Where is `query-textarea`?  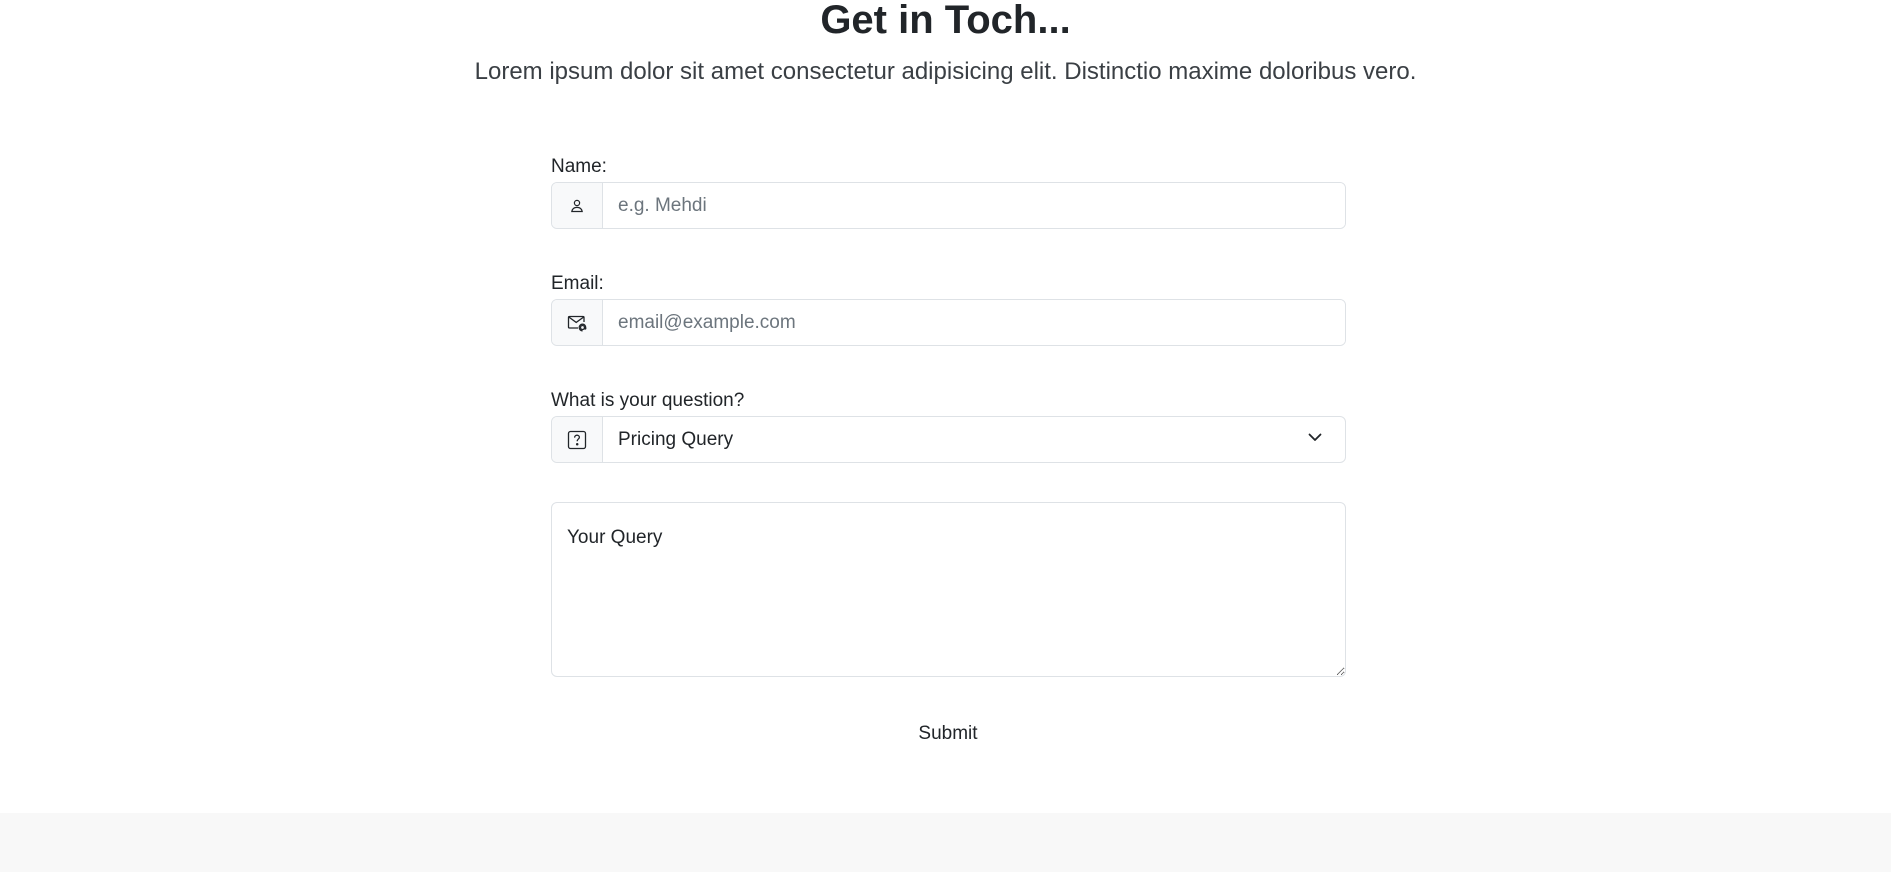
query-textarea is located at coordinates (948, 589).